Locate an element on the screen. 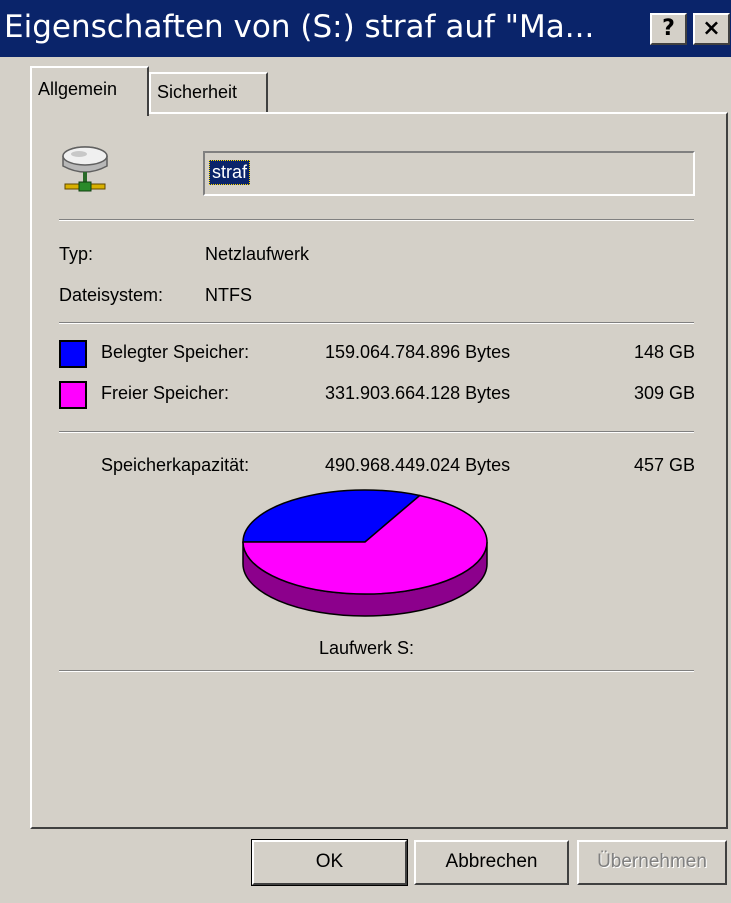  filesystem-label: Dateisystem: is located at coordinates (111, 295).